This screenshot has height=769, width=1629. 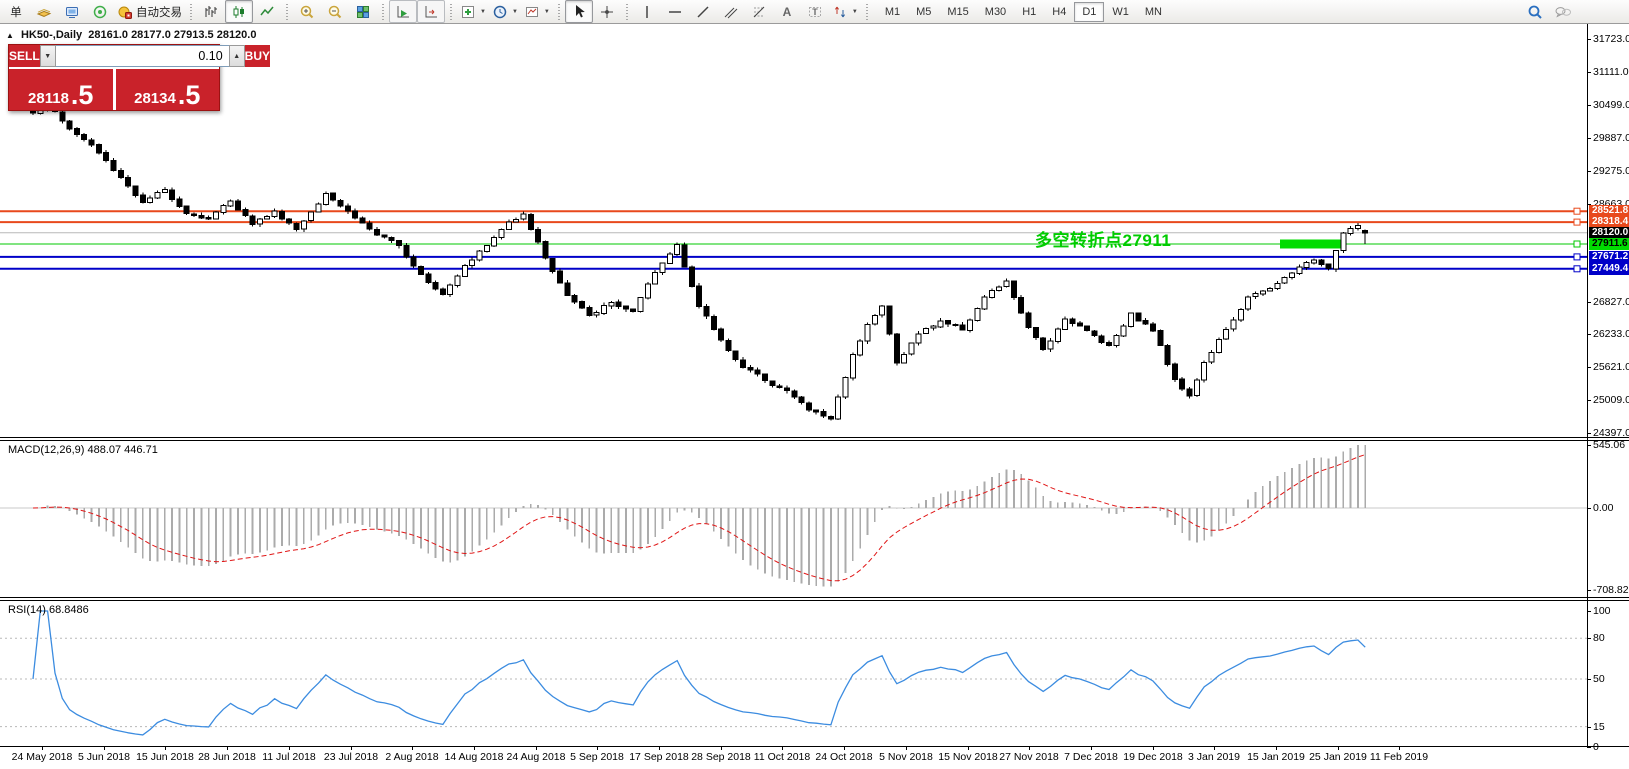 What do you see at coordinates (1611, 590) in the screenshot?
I see `macd-tick-label: -708.82` at bounding box center [1611, 590].